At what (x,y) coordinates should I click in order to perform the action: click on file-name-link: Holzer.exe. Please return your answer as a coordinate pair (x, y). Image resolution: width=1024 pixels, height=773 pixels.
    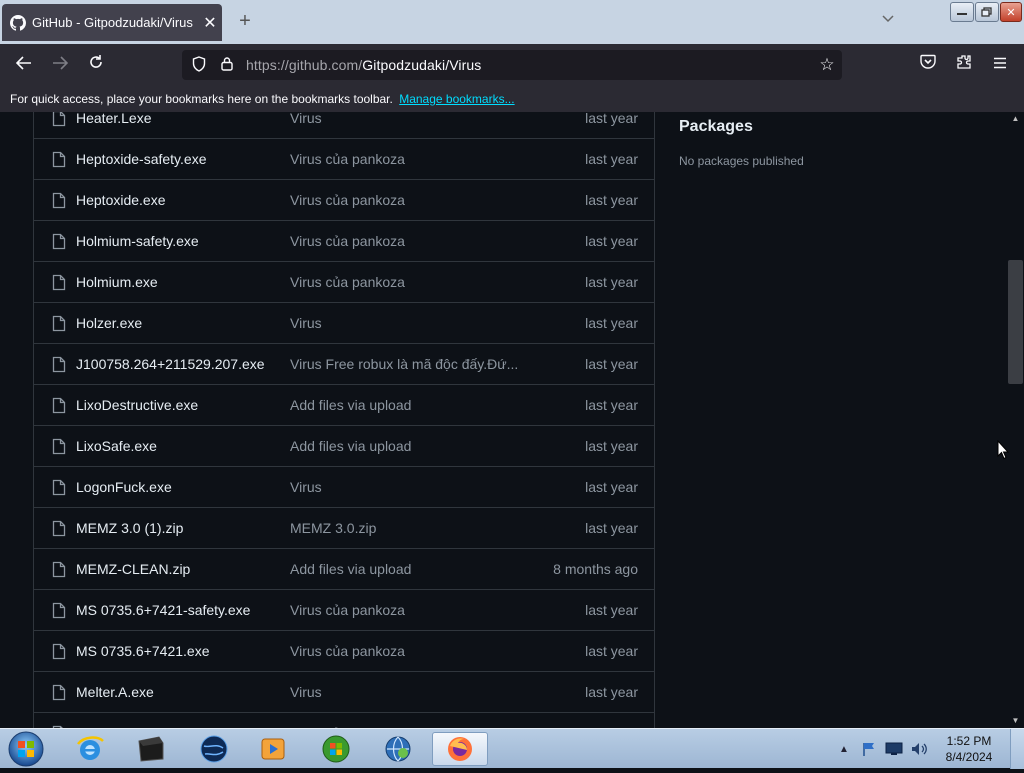
    Looking at the image, I should click on (183, 323).